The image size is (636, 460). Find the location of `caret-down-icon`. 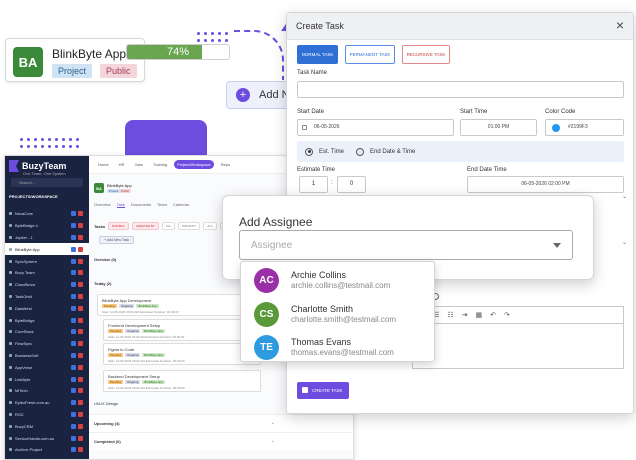

caret-down-icon is located at coordinates (557, 245).